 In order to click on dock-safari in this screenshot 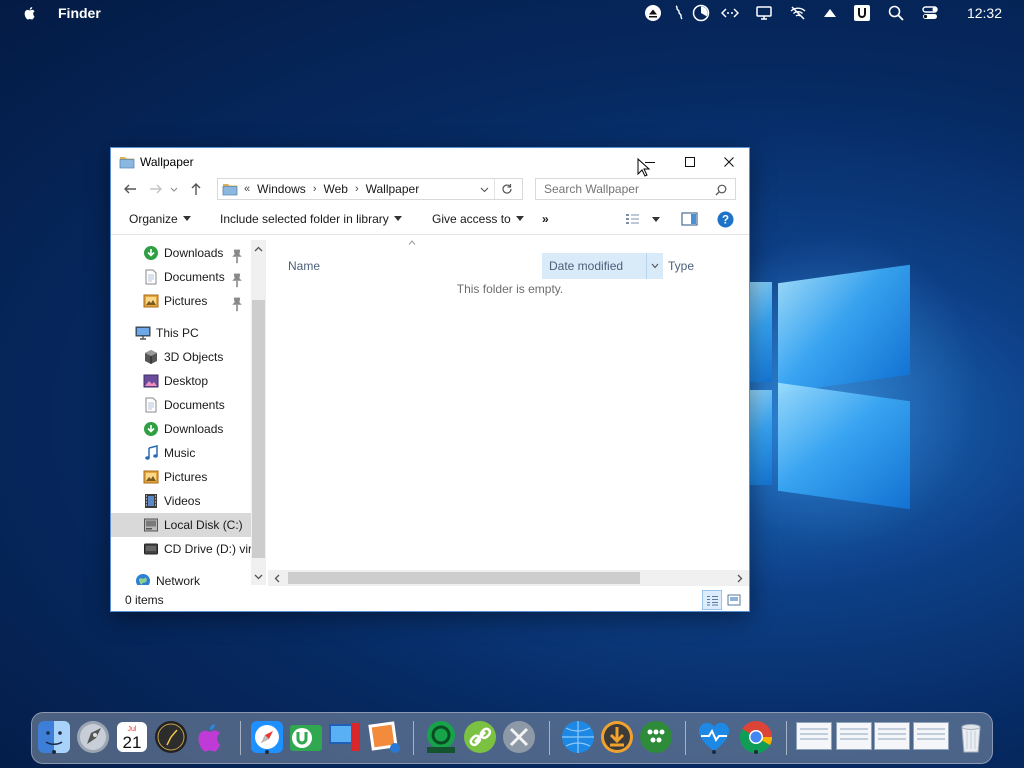, I will do `click(267, 737)`.